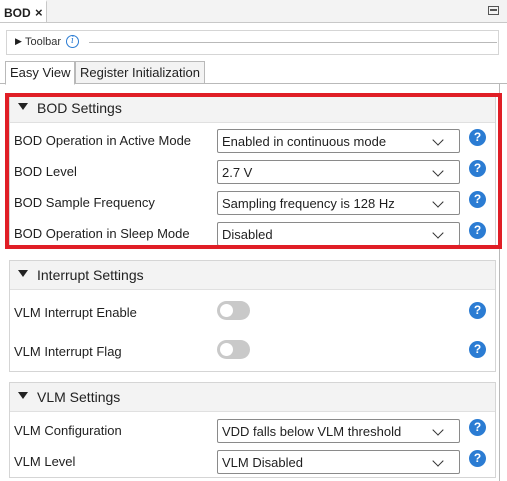  Describe the element at coordinates (43, 42) in the screenshot. I see `toolbar-label: Toolbar` at that location.